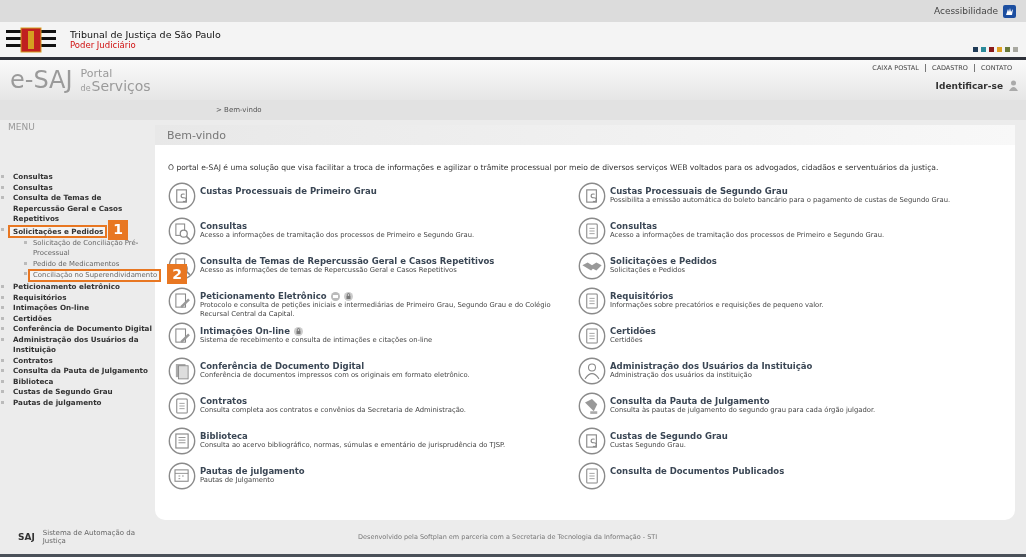  Describe the element at coordinates (252, 471) in the screenshot. I see `service-link: Pautas de julgamento` at that location.